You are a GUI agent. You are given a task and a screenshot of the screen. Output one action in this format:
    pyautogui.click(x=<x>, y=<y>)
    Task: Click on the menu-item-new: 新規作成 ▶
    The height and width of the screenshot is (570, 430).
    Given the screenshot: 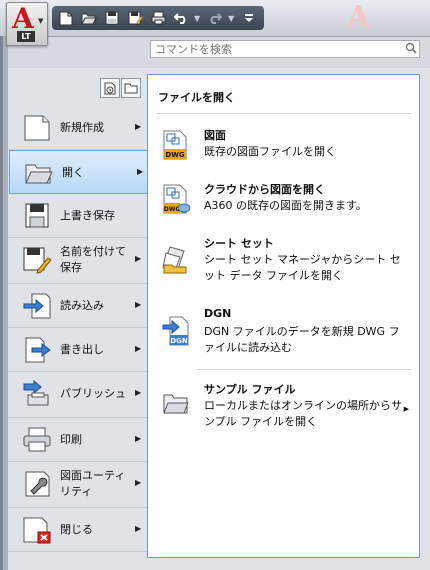 What is the action you would take?
    pyautogui.click(x=78, y=128)
    